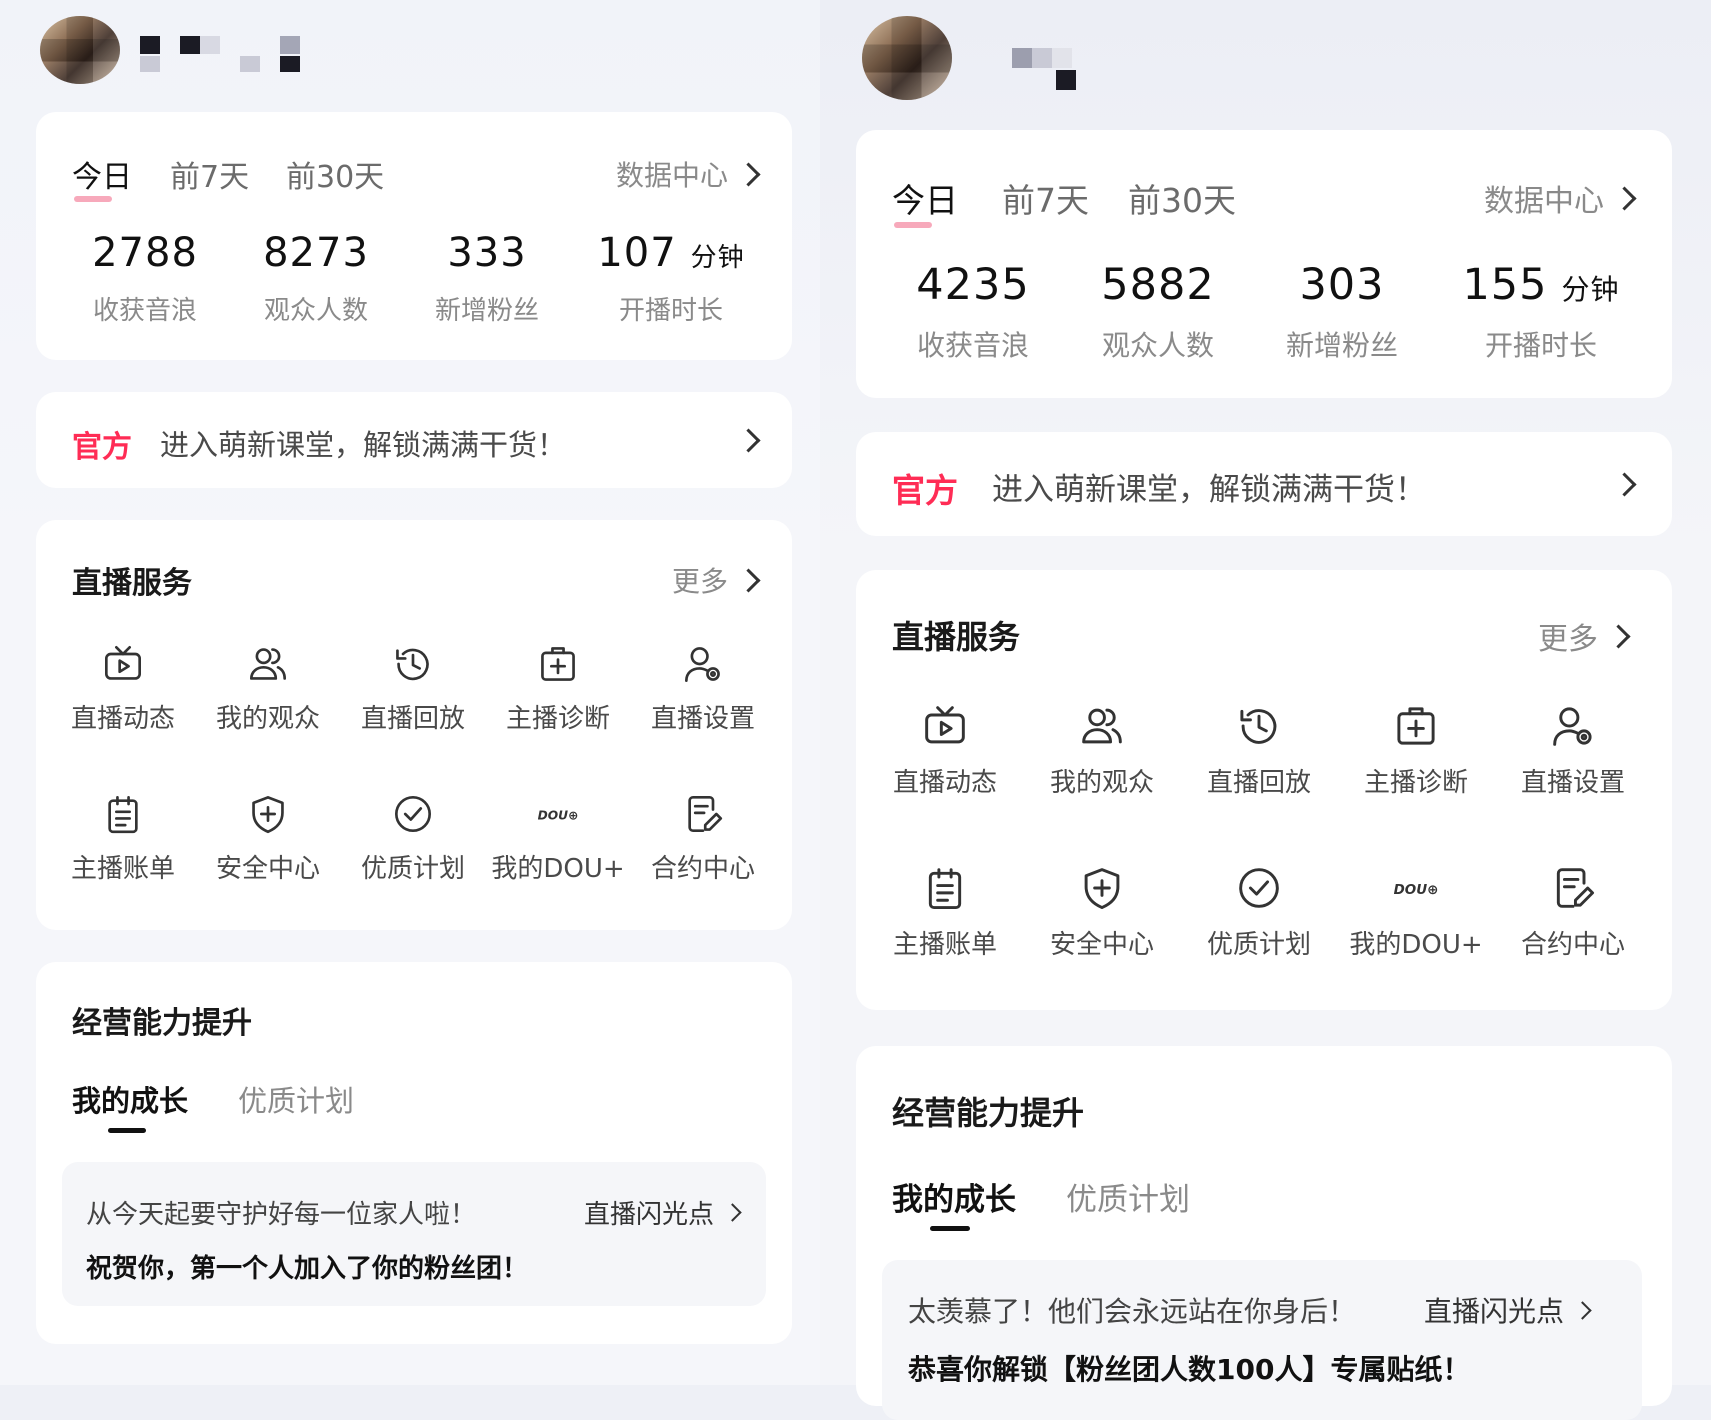 Image resolution: width=1711 pixels, height=1420 pixels. What do you see at coordinates (316, 278) in the screenshot?
I see `stat-audience: 8273 观众人数` at bounding box center [316, 278].